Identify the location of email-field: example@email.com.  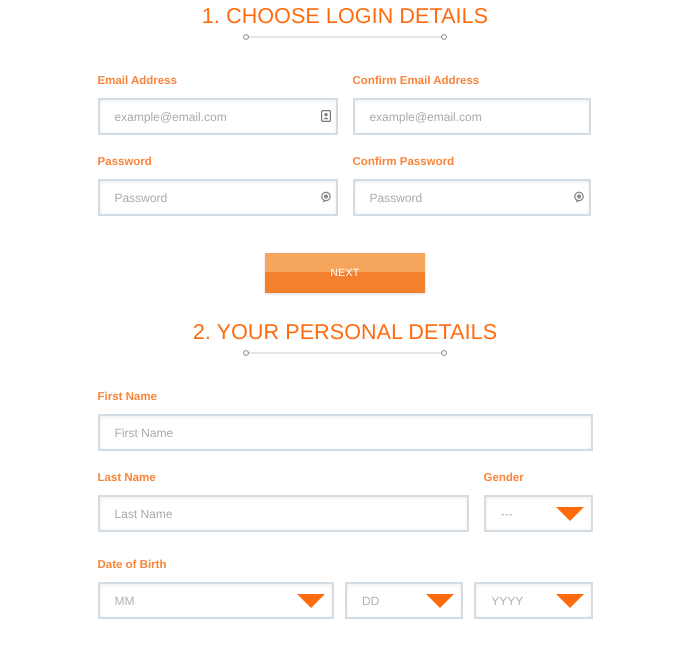
(218, 116).